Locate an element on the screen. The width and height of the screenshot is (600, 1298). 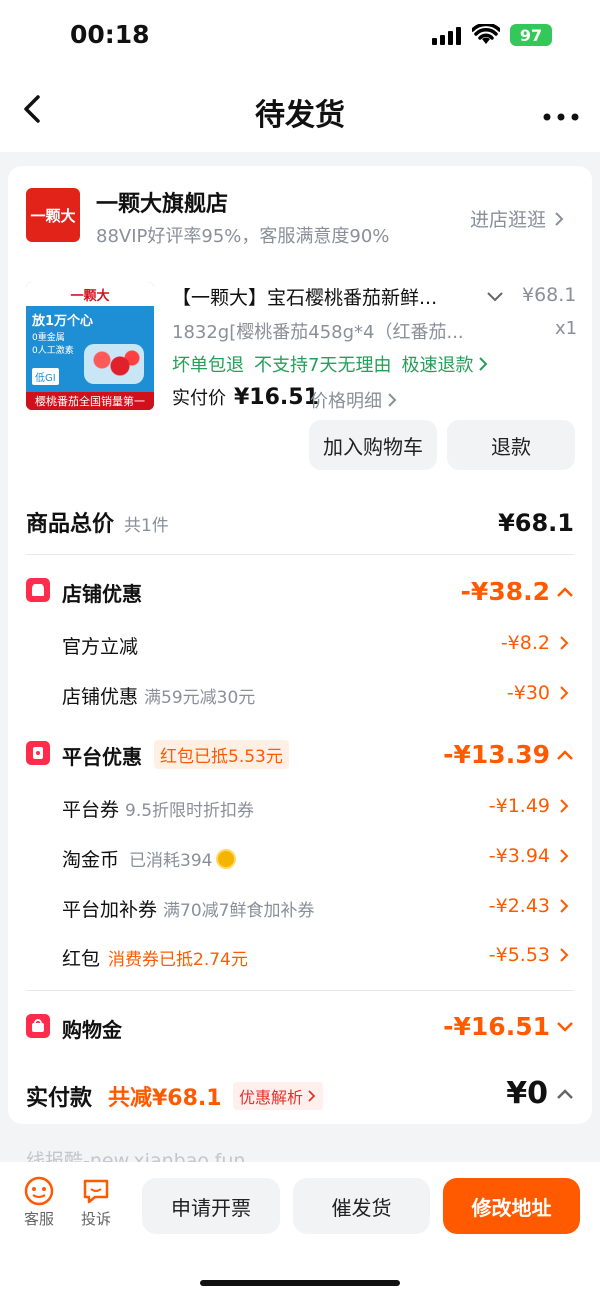
product-price: ¥68.1 is located at coordinates (549, 295).